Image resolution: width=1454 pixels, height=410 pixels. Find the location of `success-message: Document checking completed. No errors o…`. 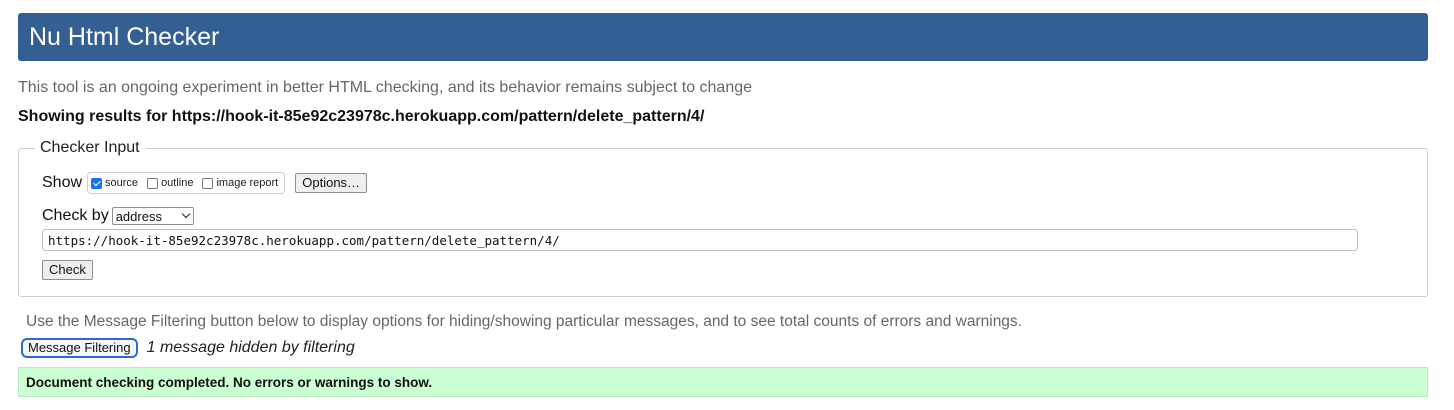

success-message: Document checking completed. No errors o… is located at coordinates (723, 382).